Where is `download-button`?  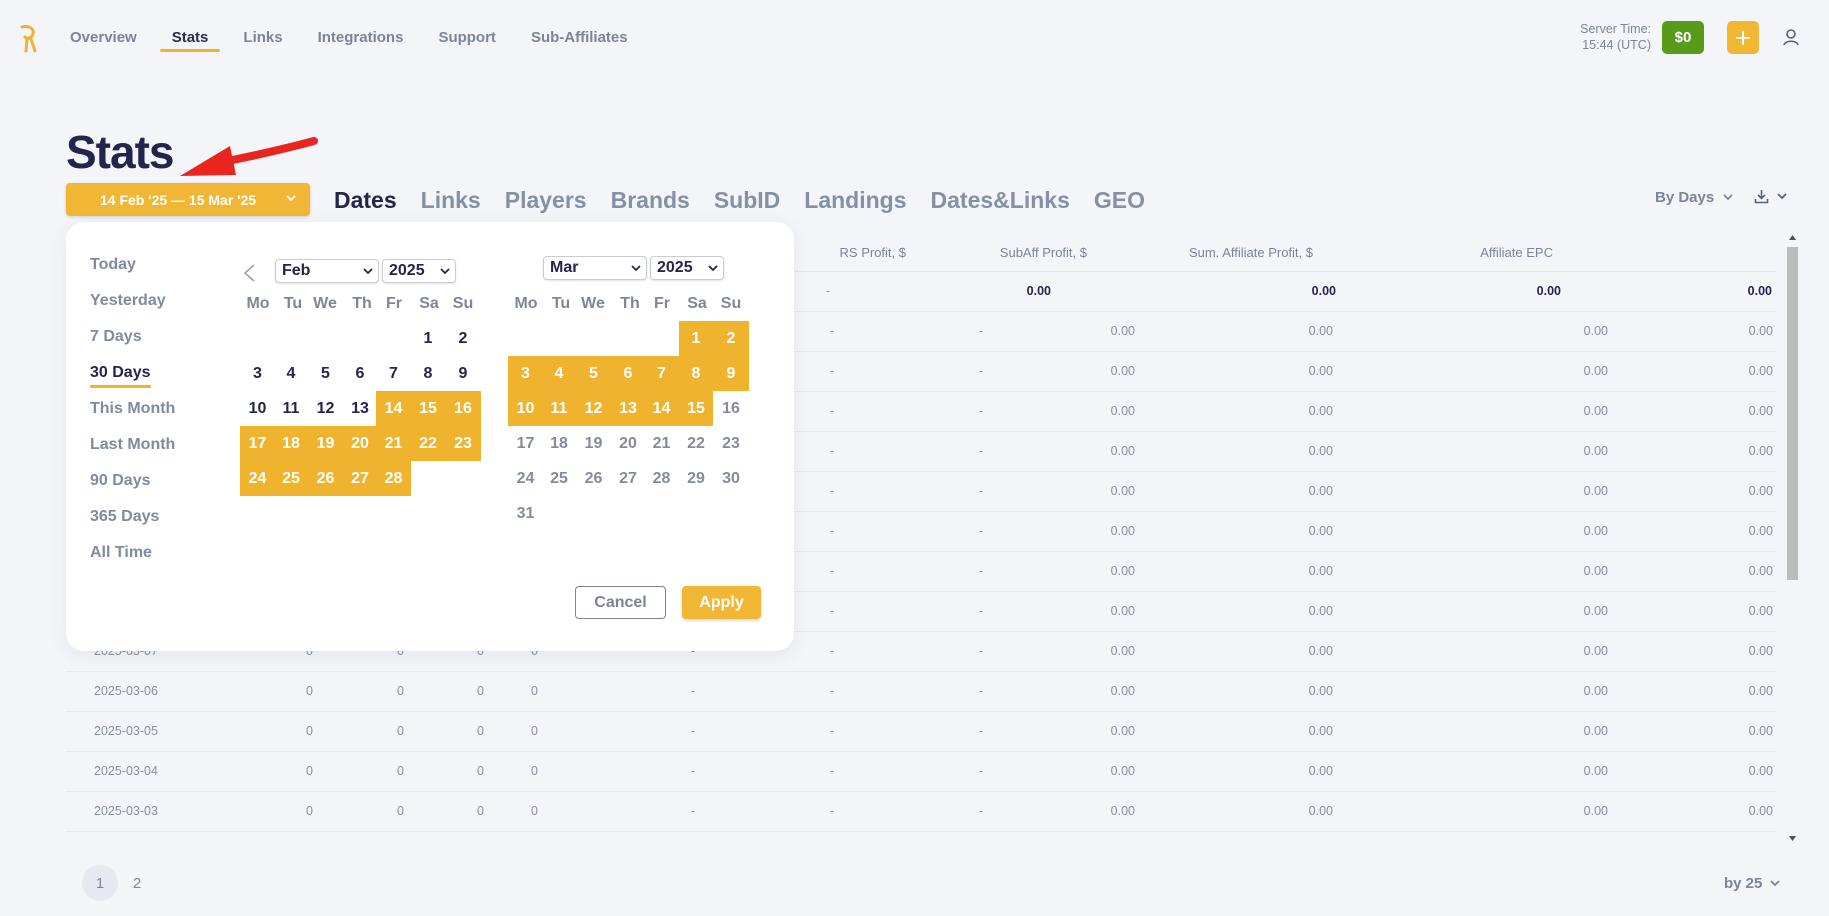 download-button is located at coordinates (1770, 196).